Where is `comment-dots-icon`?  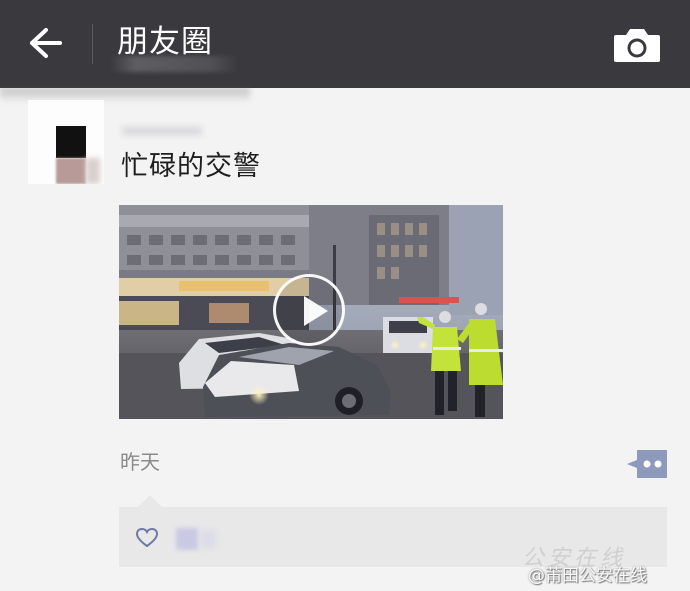 comment-dots-icon is located at coordinates (647, 464).